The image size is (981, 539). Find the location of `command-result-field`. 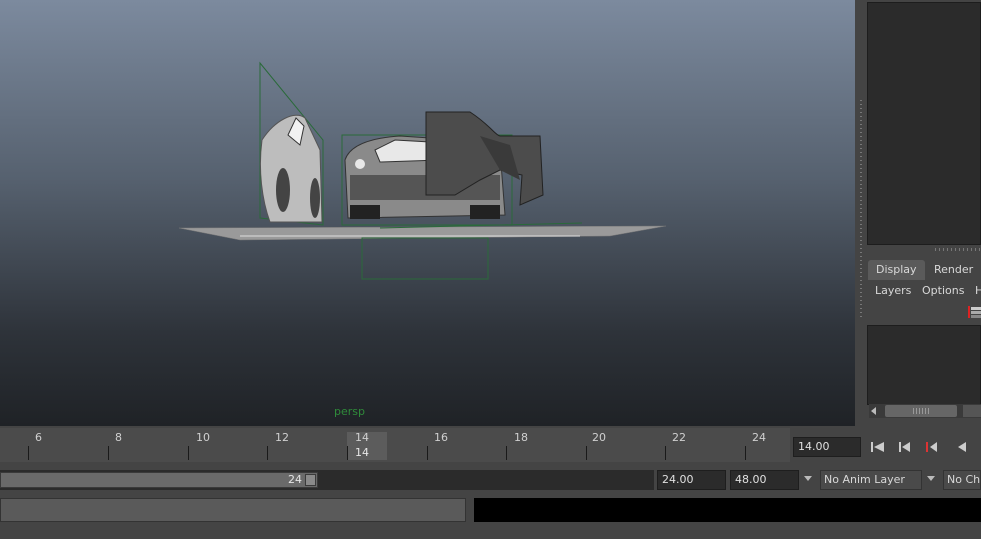

command-result-field is located at coordinates (727, 510).